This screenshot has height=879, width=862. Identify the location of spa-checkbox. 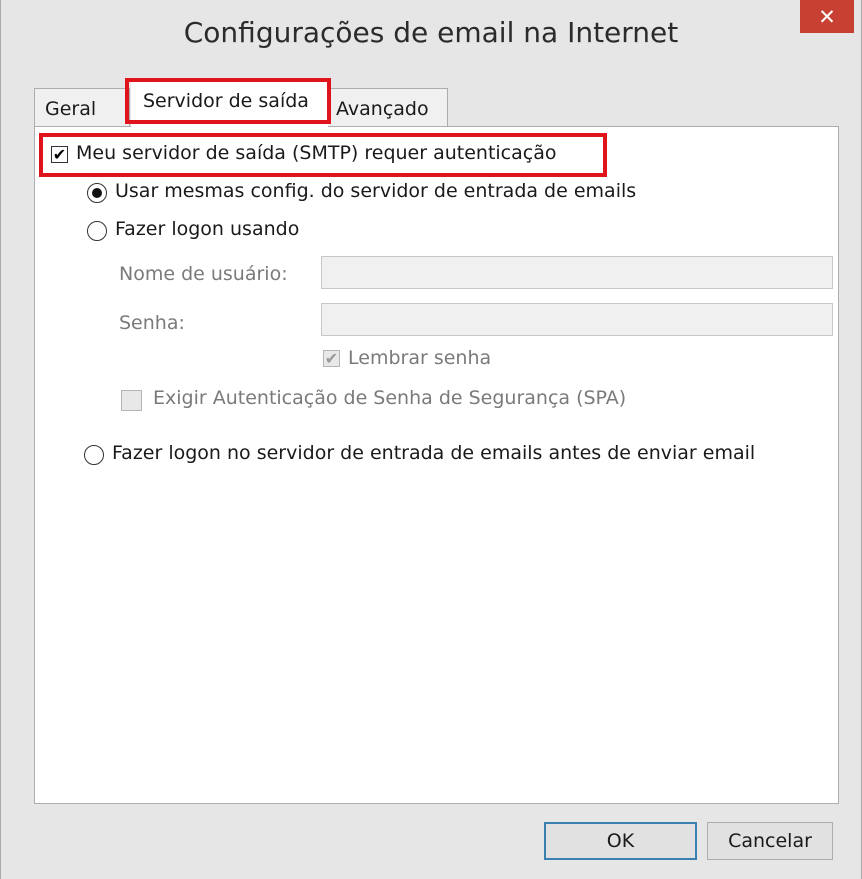
(131, 400).